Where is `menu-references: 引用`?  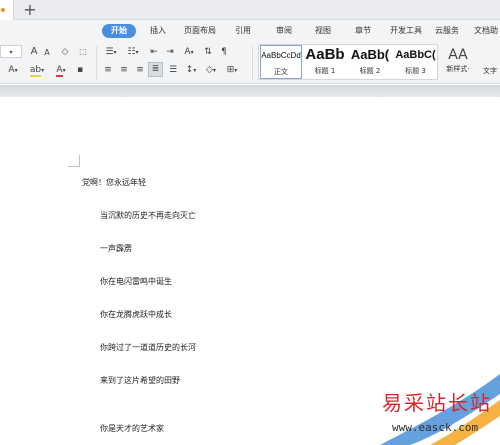
menu-references: 引用 is located at coordinates (243, 31).